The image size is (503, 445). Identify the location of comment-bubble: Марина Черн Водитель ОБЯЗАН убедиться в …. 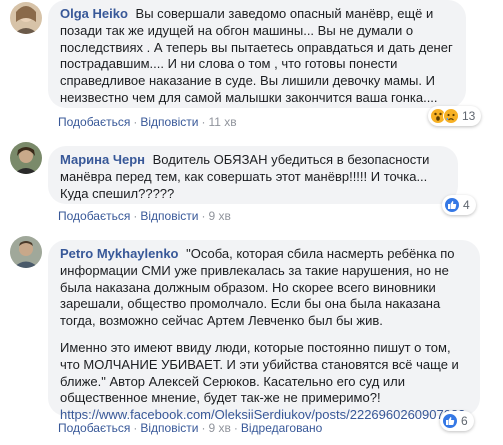
(253, 175).